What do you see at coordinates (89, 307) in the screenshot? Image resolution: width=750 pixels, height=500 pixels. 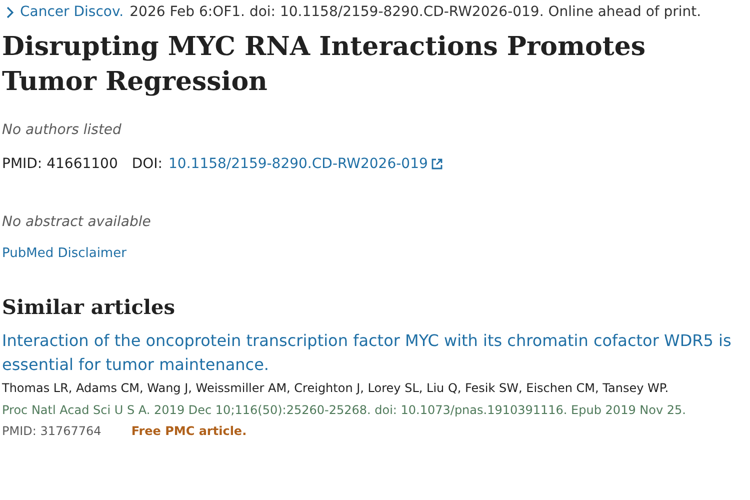 I see `section-heading: Similar articles` at bounding box center [89, 307].